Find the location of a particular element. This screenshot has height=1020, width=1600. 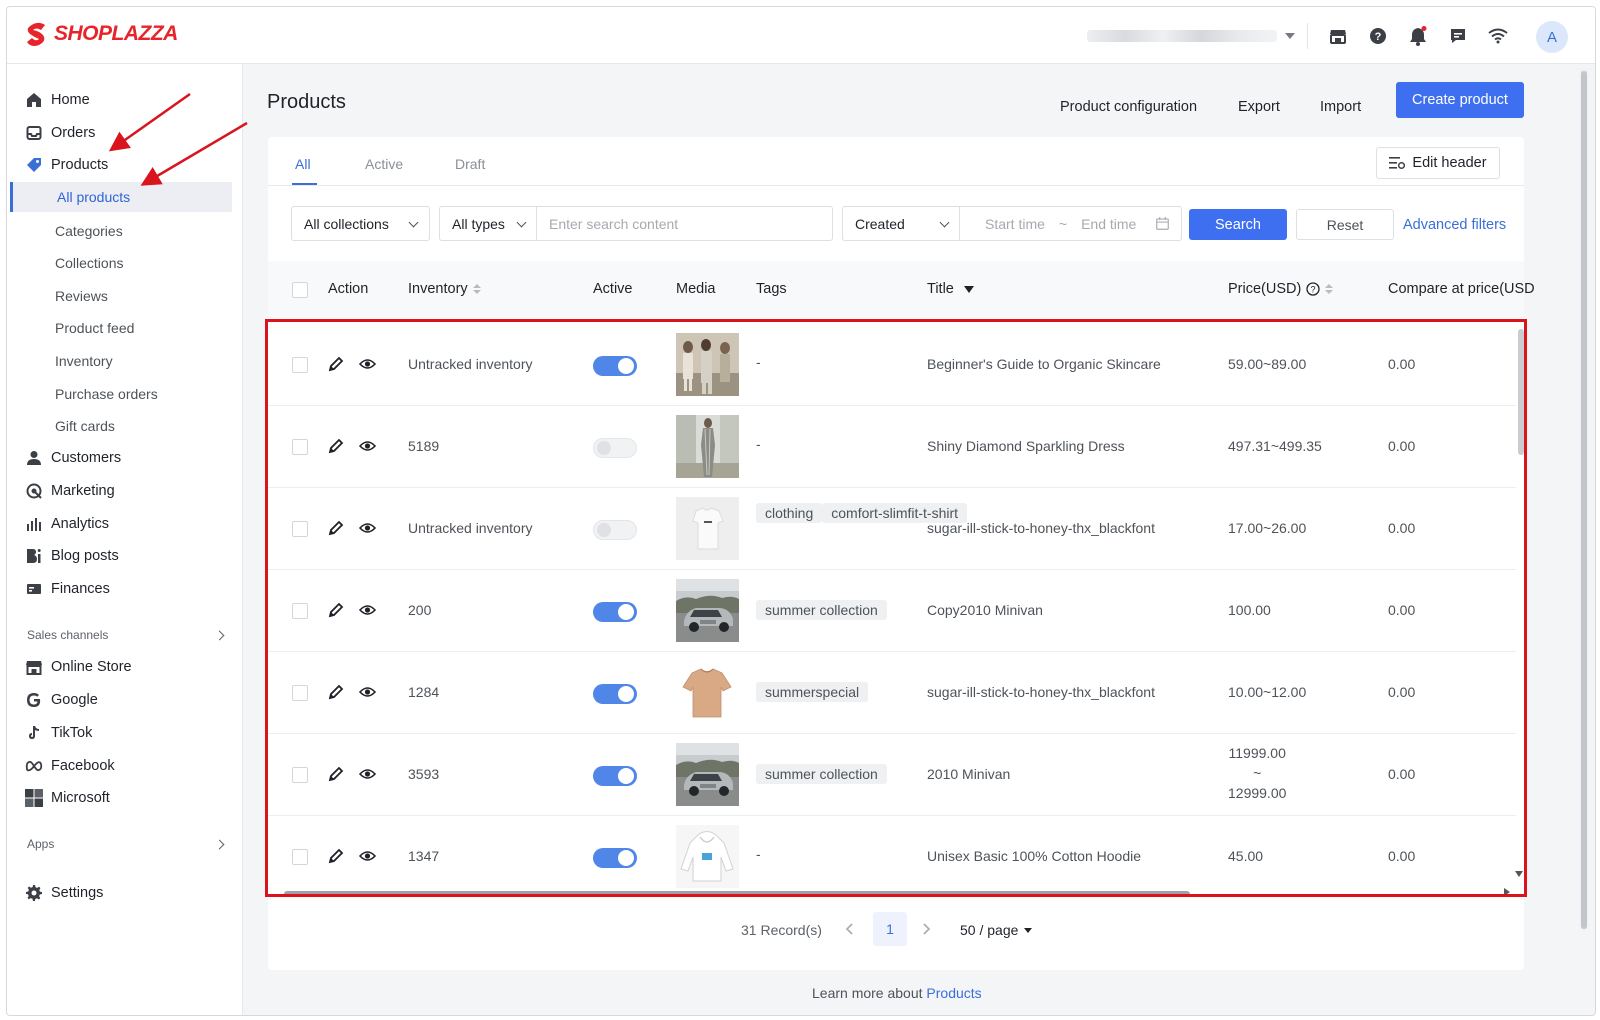

sidebar-subitem-categories: Categories is located at coordinates (125, 231).